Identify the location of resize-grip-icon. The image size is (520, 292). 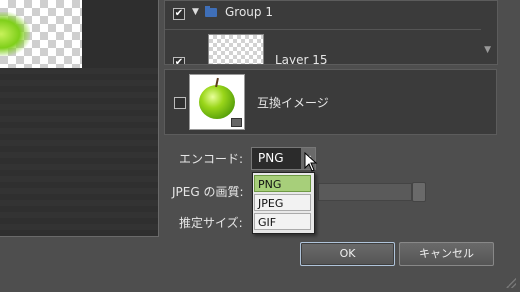
(511, 283).